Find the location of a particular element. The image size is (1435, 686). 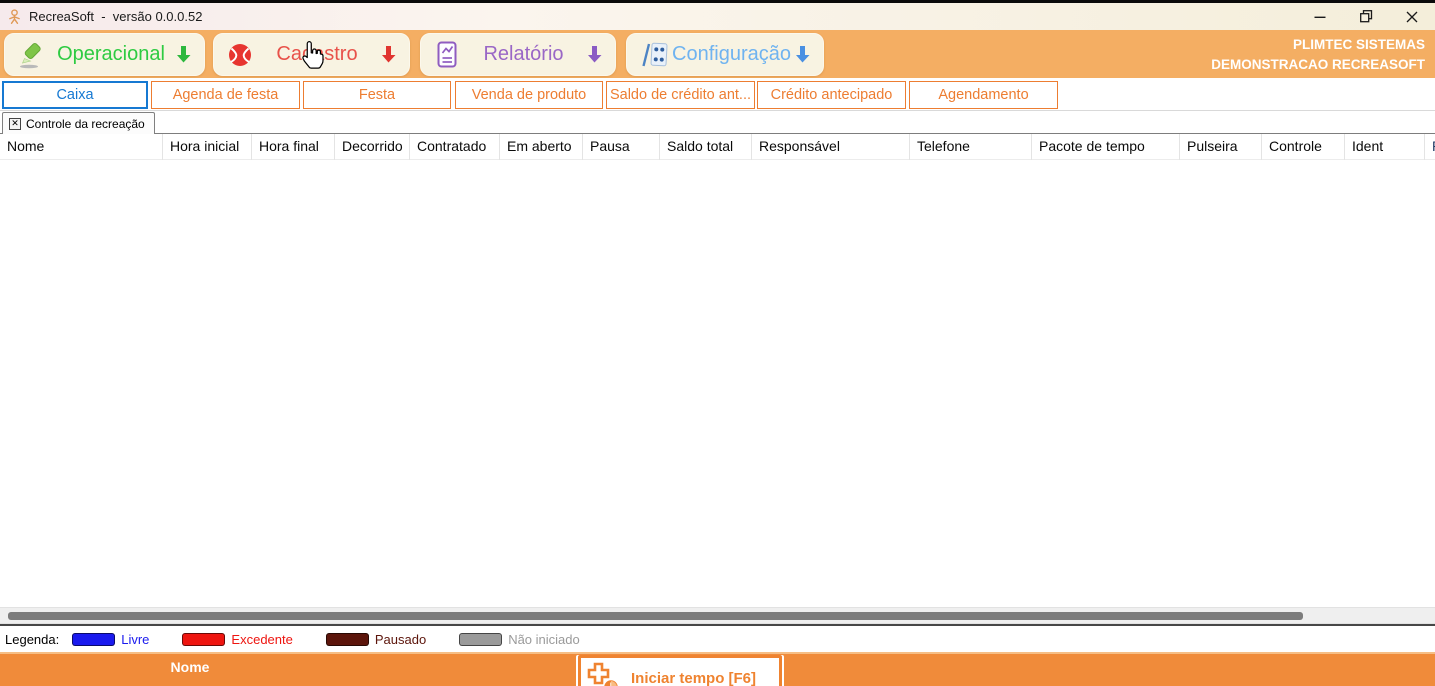

col-telefone: Telefone is located at coordinates (971, 147).